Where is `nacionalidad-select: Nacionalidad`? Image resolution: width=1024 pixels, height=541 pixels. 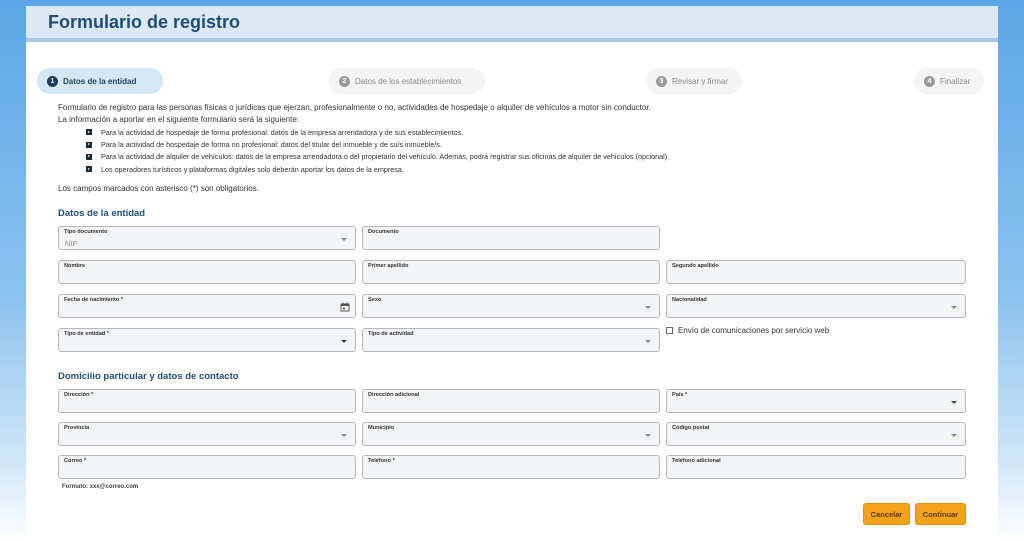
nacionalidad-select: Nacionalidad is located at coordinates (816, 306).